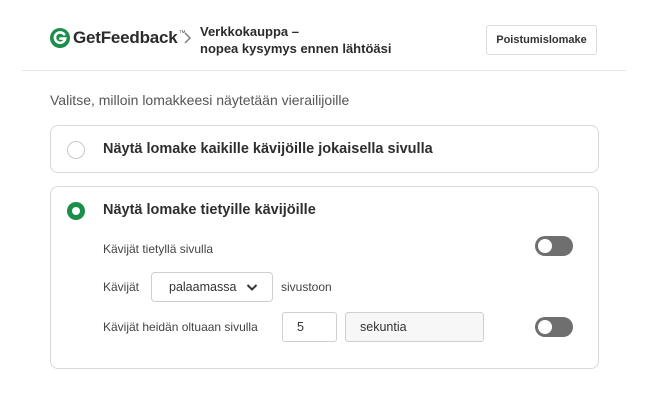 The image size is (646, 400). Describe the element at coordinates (306, 287) in the screenshot. I see `returning-suffix-label: sivustoon` at that location.